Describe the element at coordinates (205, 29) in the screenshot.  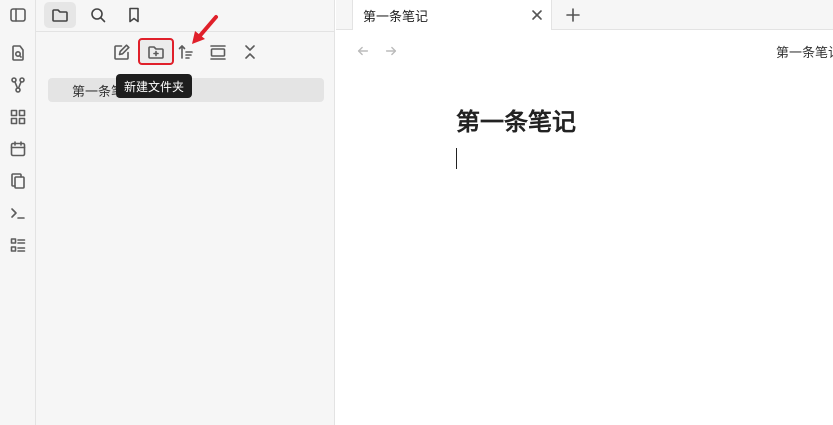
I see `annotation-arrow` at that location.